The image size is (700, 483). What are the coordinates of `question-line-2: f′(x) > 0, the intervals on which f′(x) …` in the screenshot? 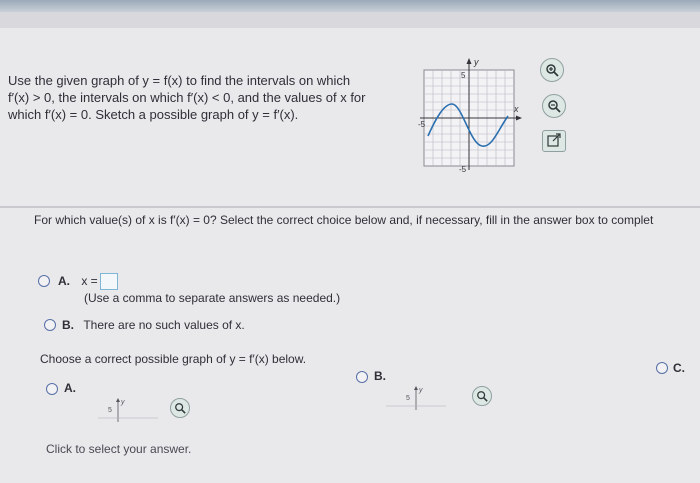 It's located at (187, 97).